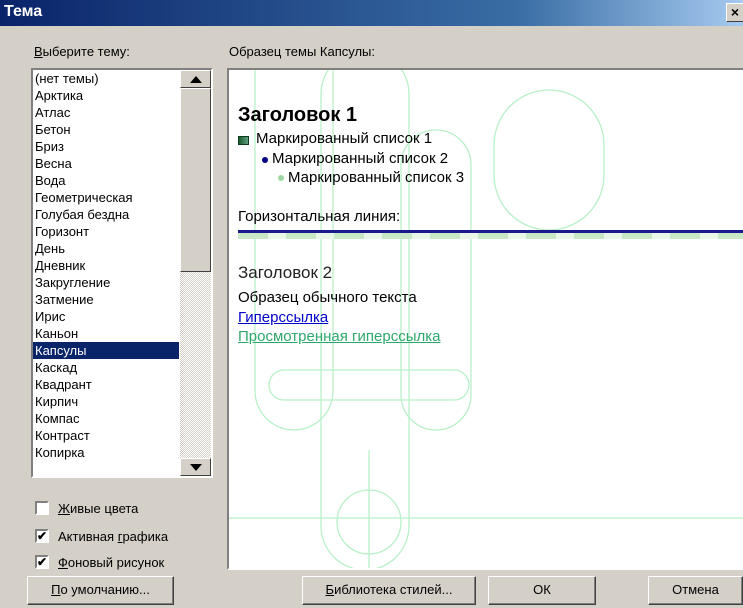 Image resolution: width=743 pixels, height=608 pixels. What do you see at coordinates (106, 248) in the screenshot?
I see `theme-list-item: День` at bounding box center [106, 248].